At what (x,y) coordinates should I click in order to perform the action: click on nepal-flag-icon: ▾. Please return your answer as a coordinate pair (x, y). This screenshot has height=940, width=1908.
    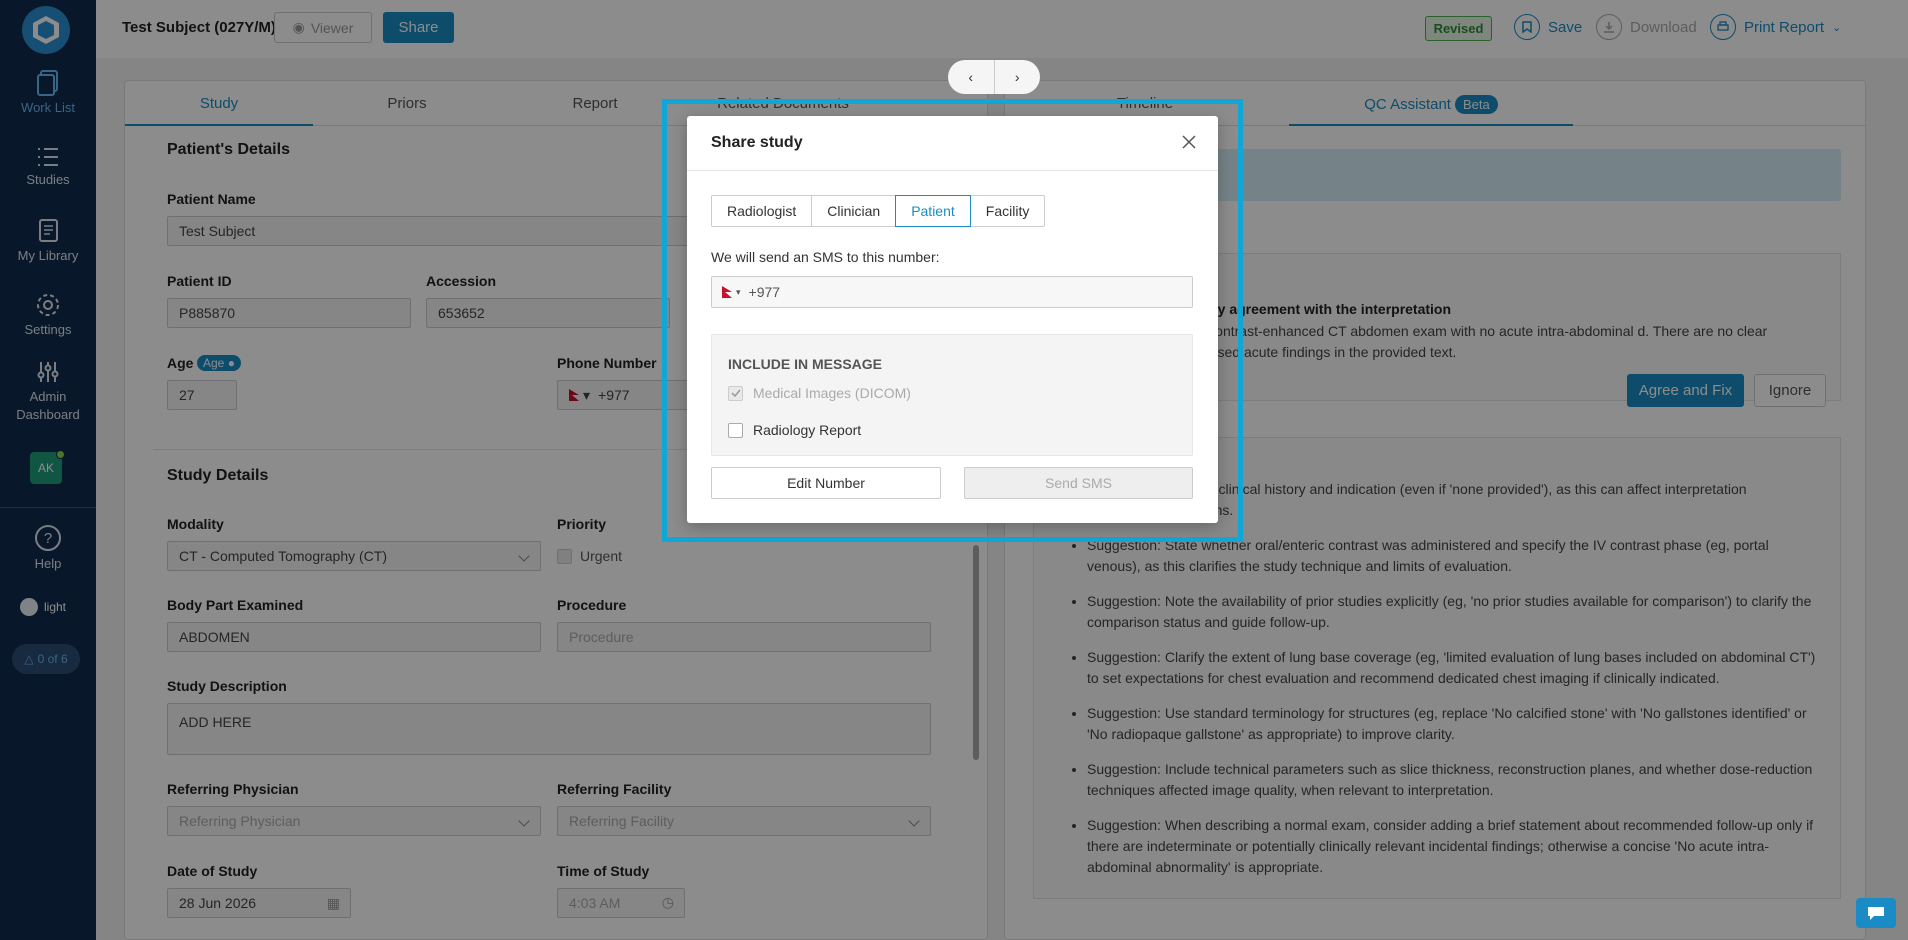
    Looking at the image, I should click on (731, 292).